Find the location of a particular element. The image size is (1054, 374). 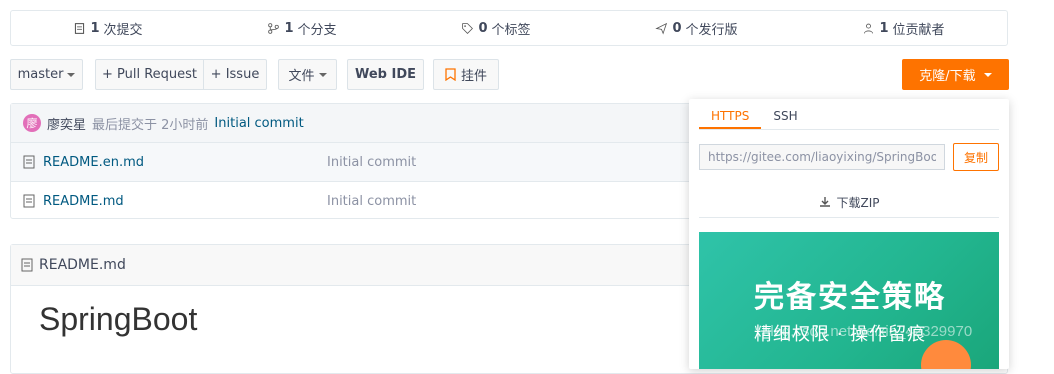

contributors-icon is located at coordinates (869, 28).